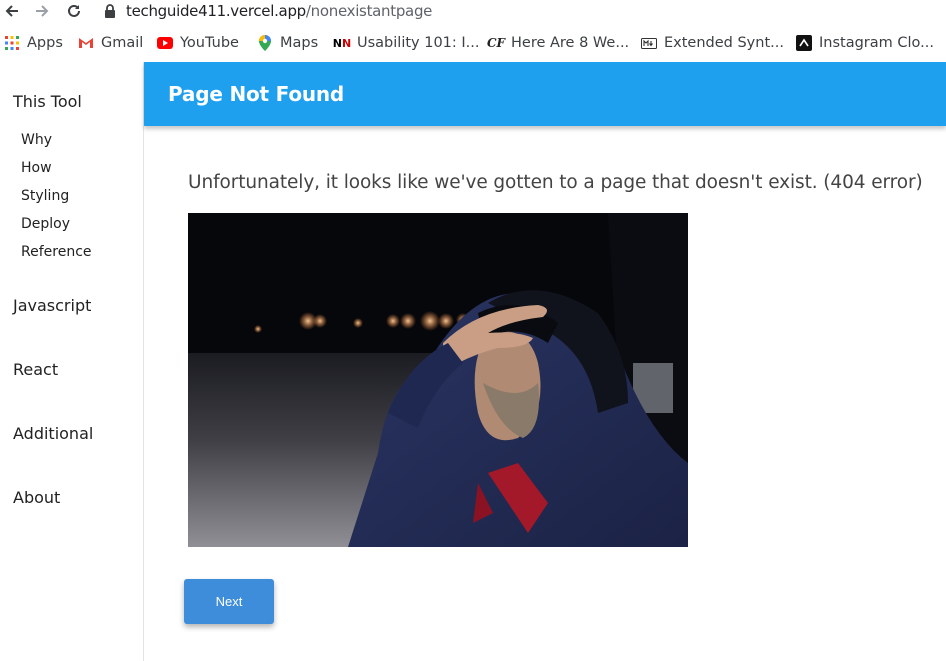 The width and height of the screenshot is (946, 661). What do you see at coordinates (53, 433) in the screenshot?
I see `sidebar-section-additional: Additional` at bounding box center [53, 433].